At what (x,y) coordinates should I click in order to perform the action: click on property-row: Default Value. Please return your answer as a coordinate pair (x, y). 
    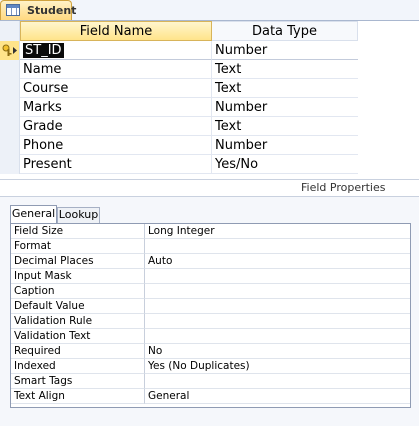
    Looking at the image, I should click on (210, 306).